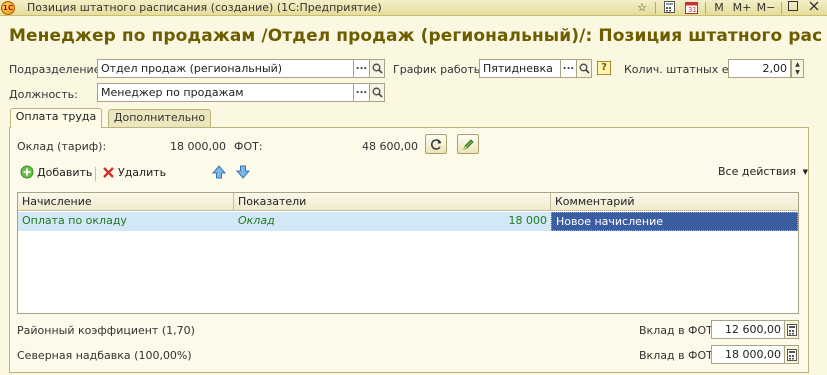 The image size is (827, 375). I want to click on add-icon, so click(27, 172).